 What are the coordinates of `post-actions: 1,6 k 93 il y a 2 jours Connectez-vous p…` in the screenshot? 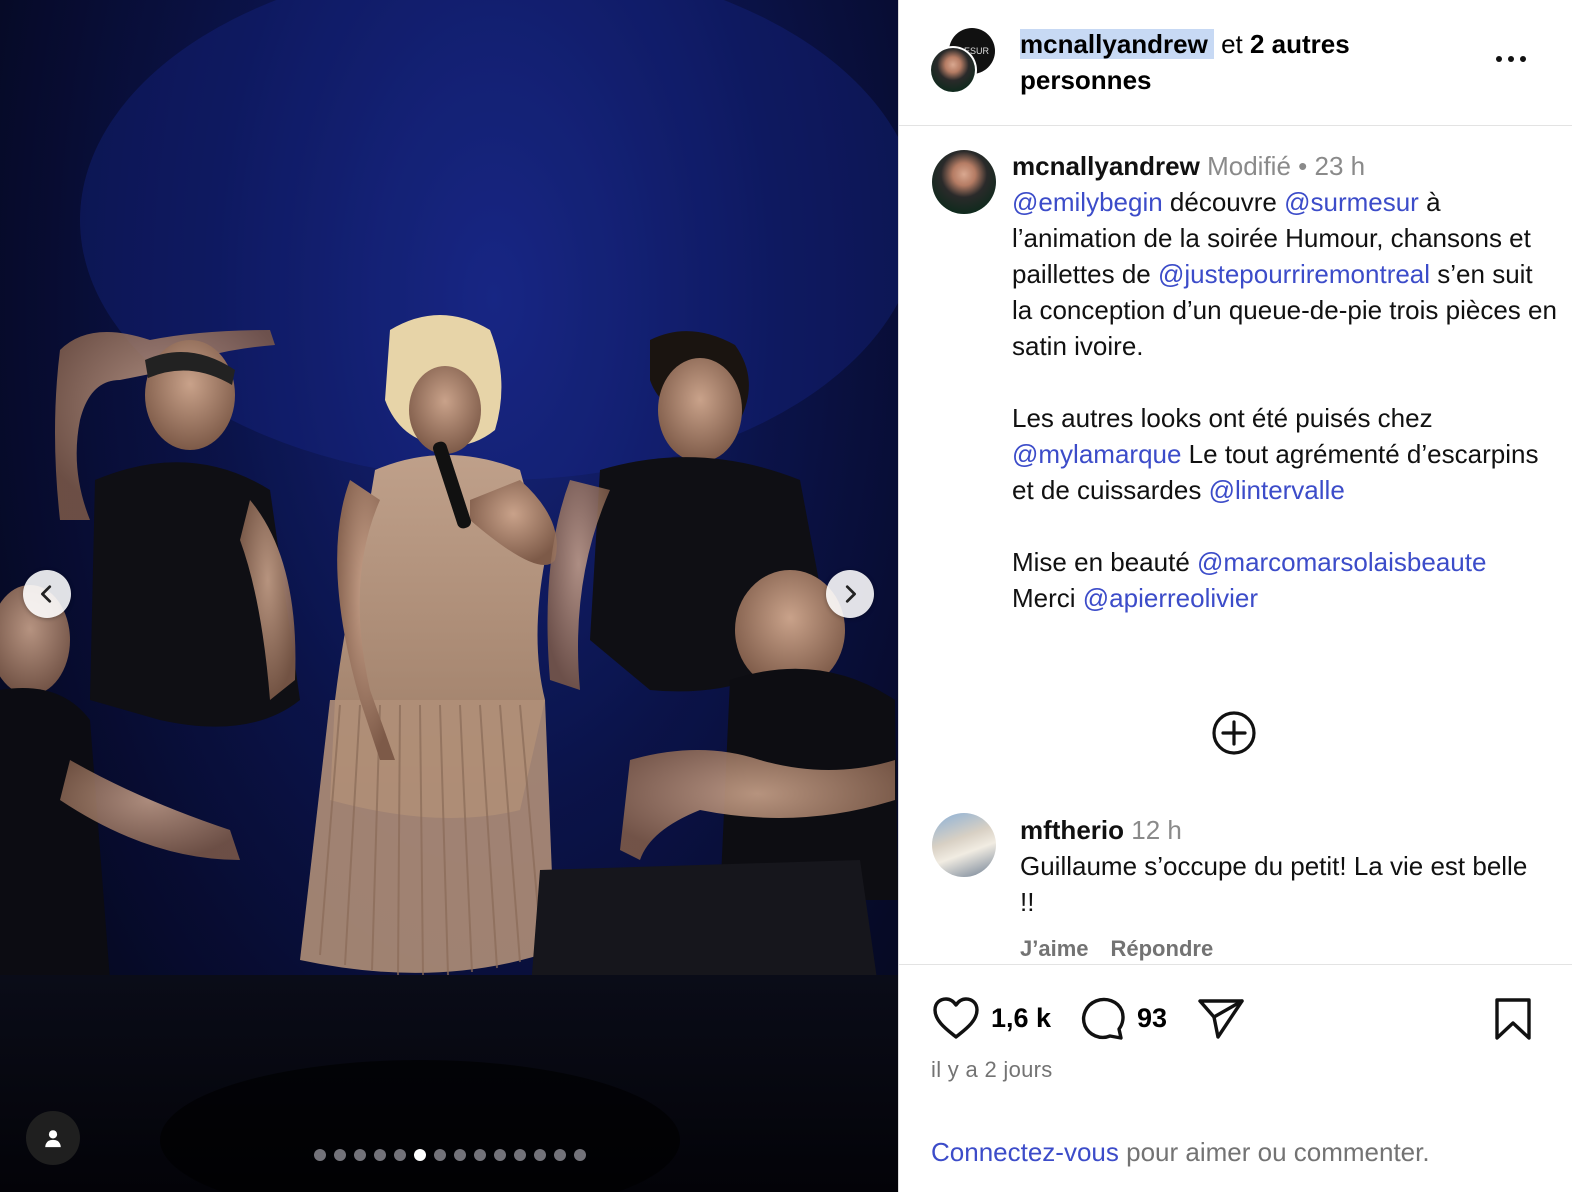 It's located at (1235, 1078).